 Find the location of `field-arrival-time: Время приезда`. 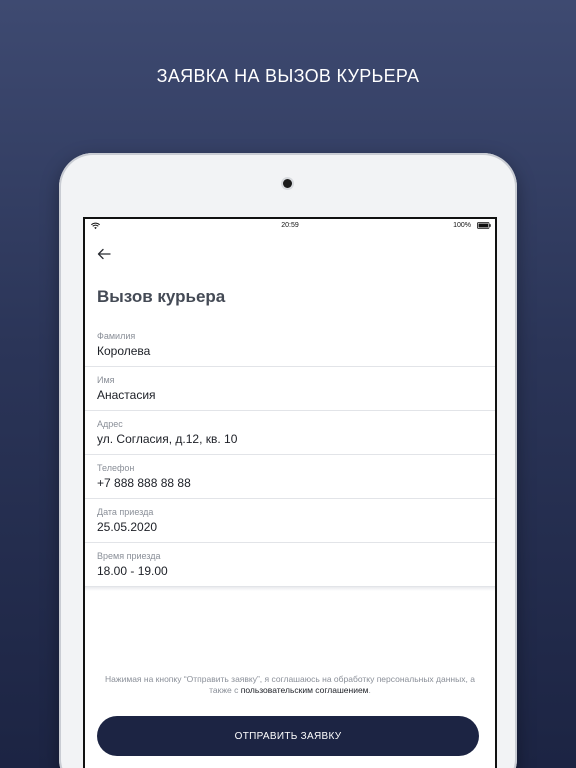

field-arrival-time: Время приезда is located at coordinates (290, 565).